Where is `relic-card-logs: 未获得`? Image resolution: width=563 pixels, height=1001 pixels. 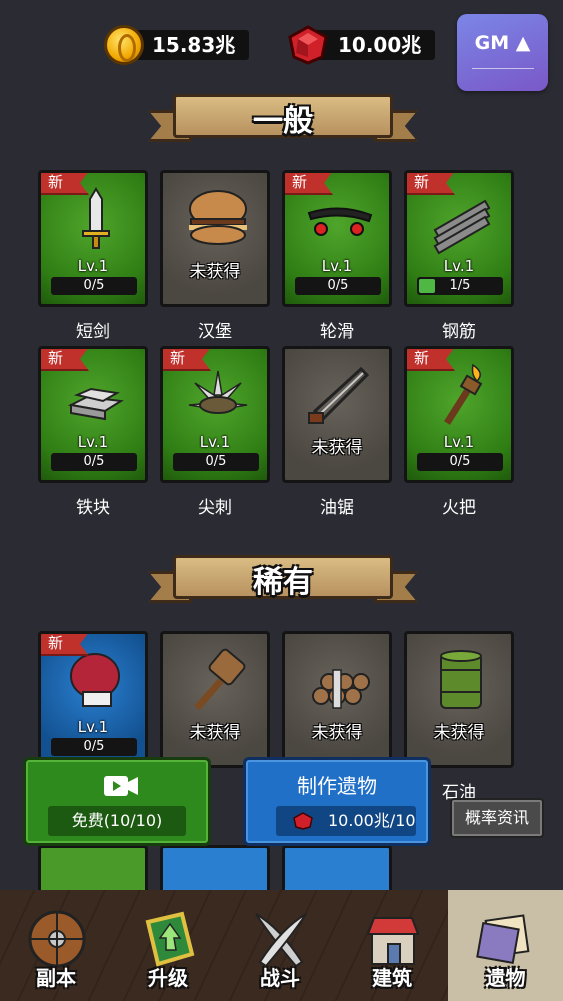 relic-card-logs: 未获得 is located at coordinates (337, 699).